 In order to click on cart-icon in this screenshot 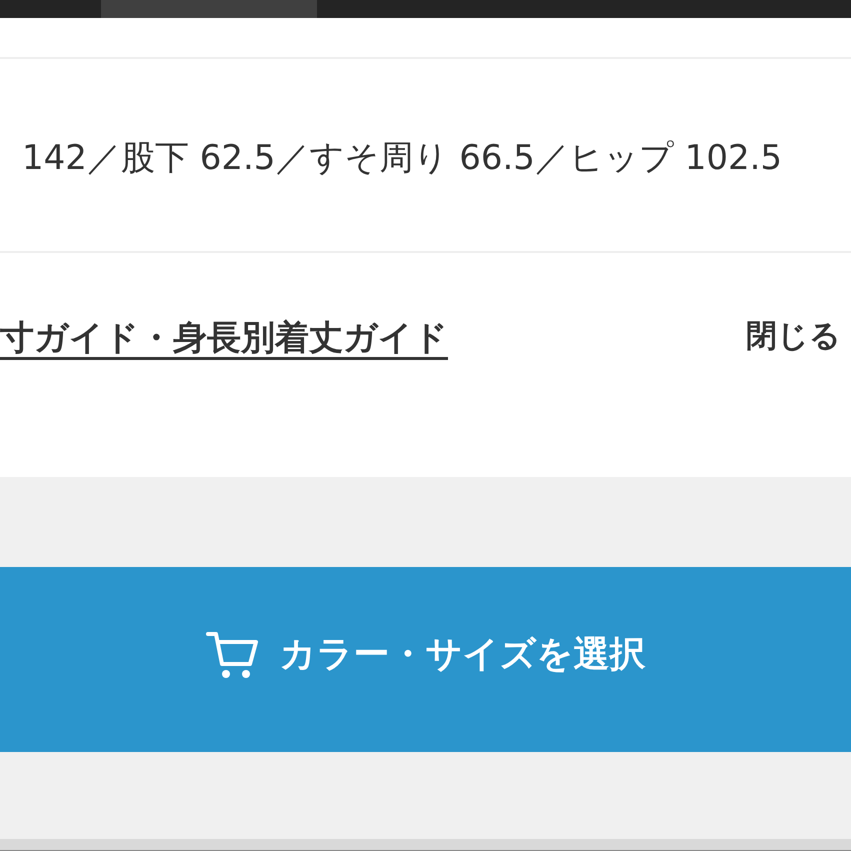, I will do `click(233, 655)`.